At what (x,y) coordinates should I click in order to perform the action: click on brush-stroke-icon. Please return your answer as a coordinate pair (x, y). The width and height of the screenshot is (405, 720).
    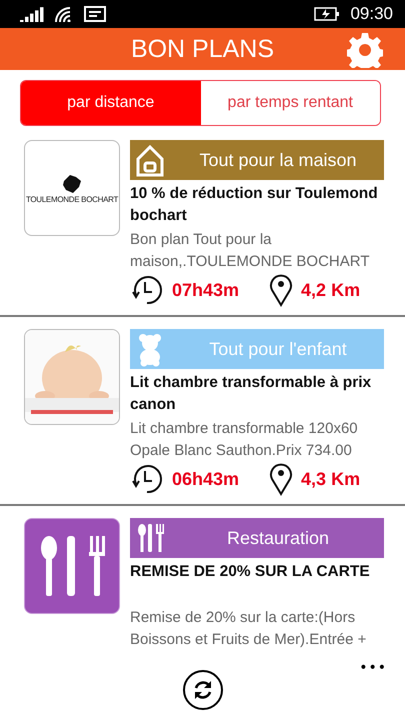
    Looking at the image, I should click on (72, 183).